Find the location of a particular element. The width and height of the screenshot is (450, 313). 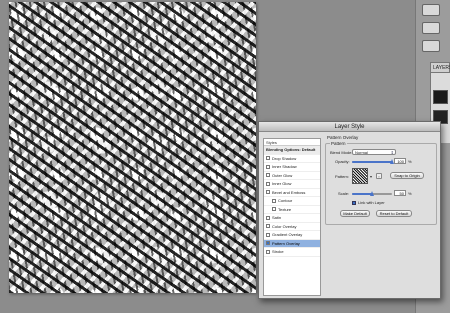

dialog-title: Layer Style is located at coordinates (349, 127).